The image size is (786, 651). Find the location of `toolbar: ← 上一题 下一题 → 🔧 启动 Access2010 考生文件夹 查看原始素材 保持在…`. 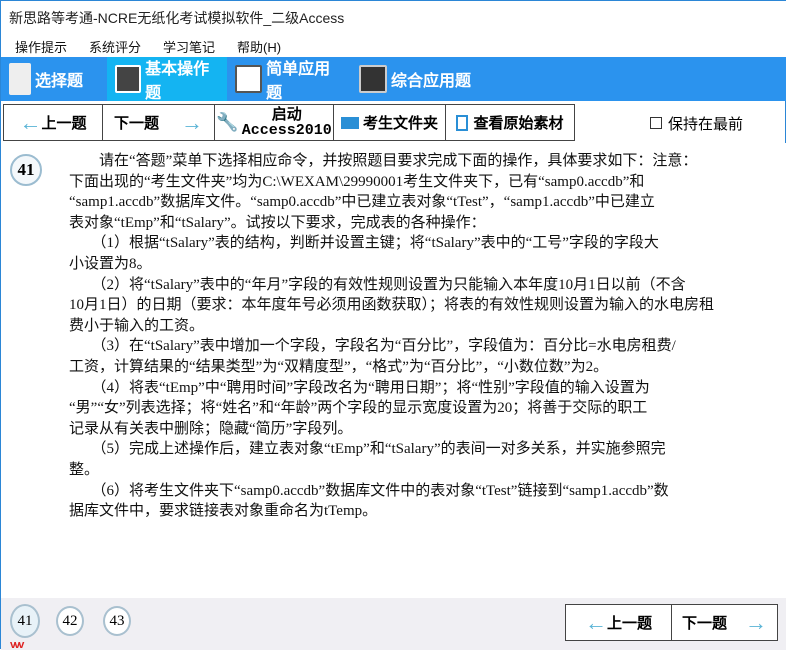

toolbar: ← 上一题 下一题 → 🔧 启动 Access2010 考生文件夹 查看原始素材 保持在… is located at coordinates (393, 123).